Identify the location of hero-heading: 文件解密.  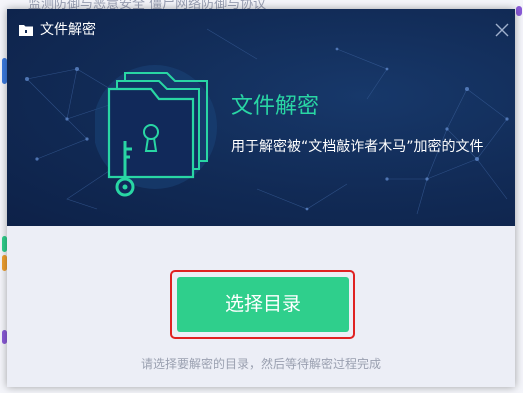
(275, 106).